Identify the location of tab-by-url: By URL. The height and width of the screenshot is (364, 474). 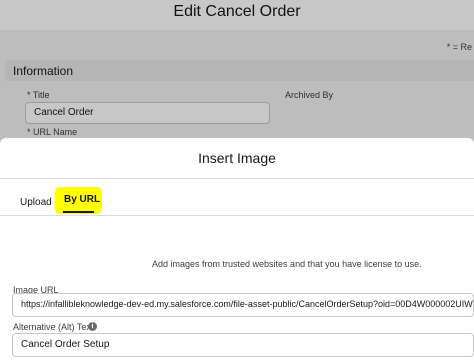
(78, 200).